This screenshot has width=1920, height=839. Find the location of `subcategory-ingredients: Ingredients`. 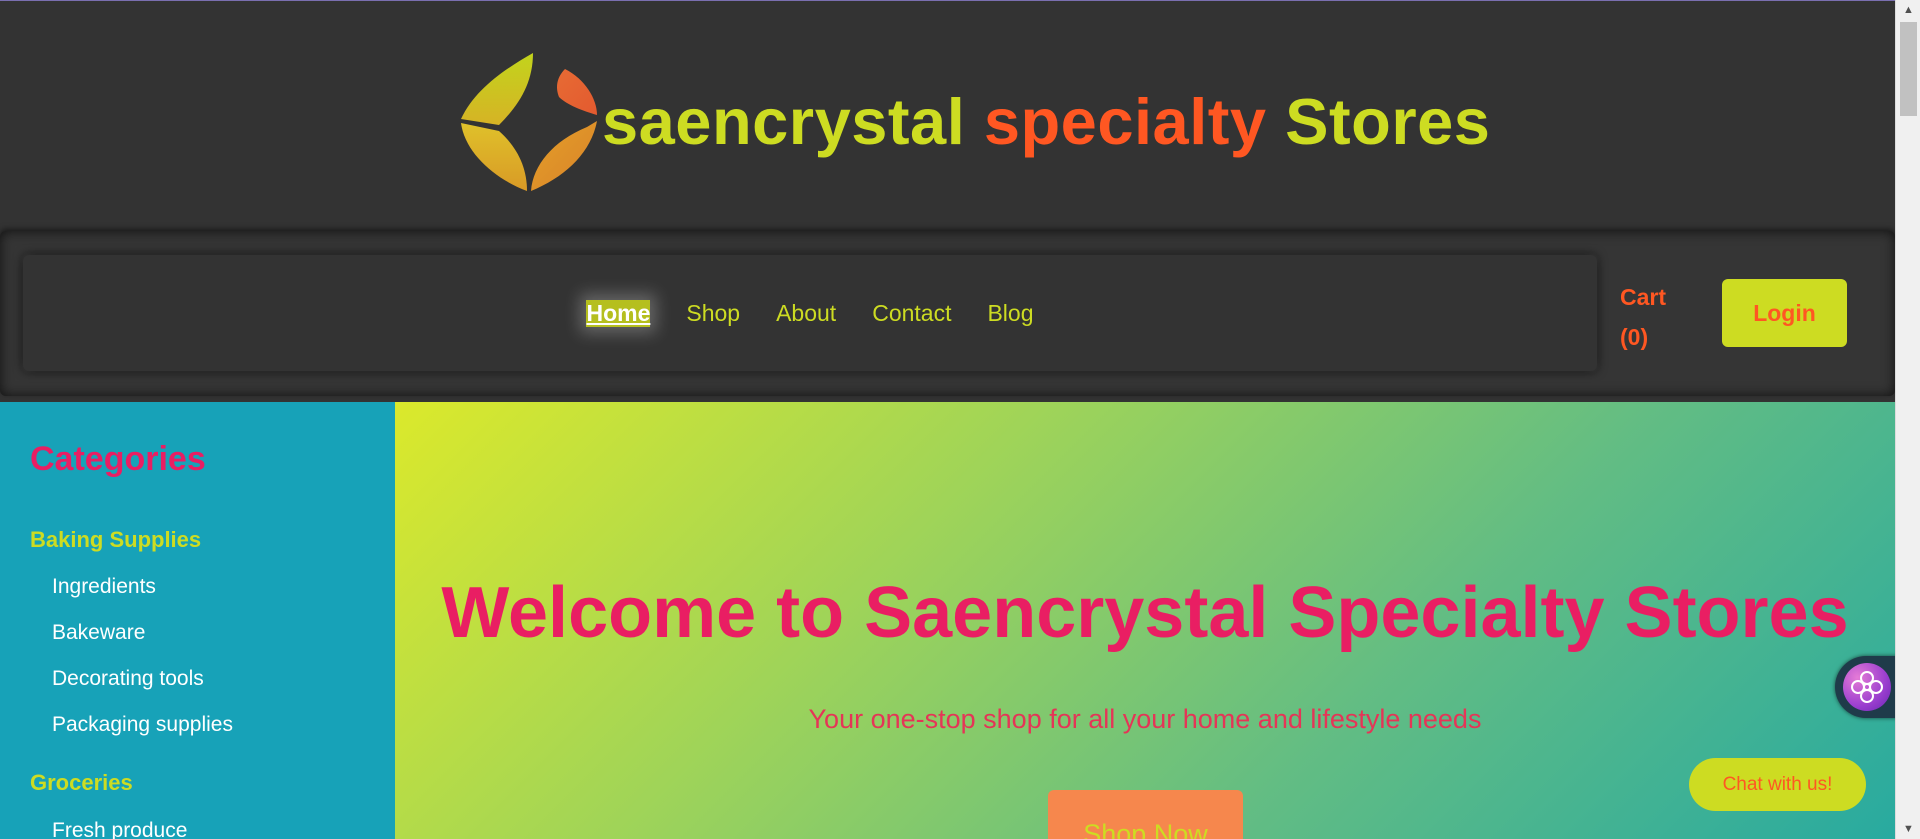

subcategory-ingredients: Ingredients is located at coordinates (104, 587).